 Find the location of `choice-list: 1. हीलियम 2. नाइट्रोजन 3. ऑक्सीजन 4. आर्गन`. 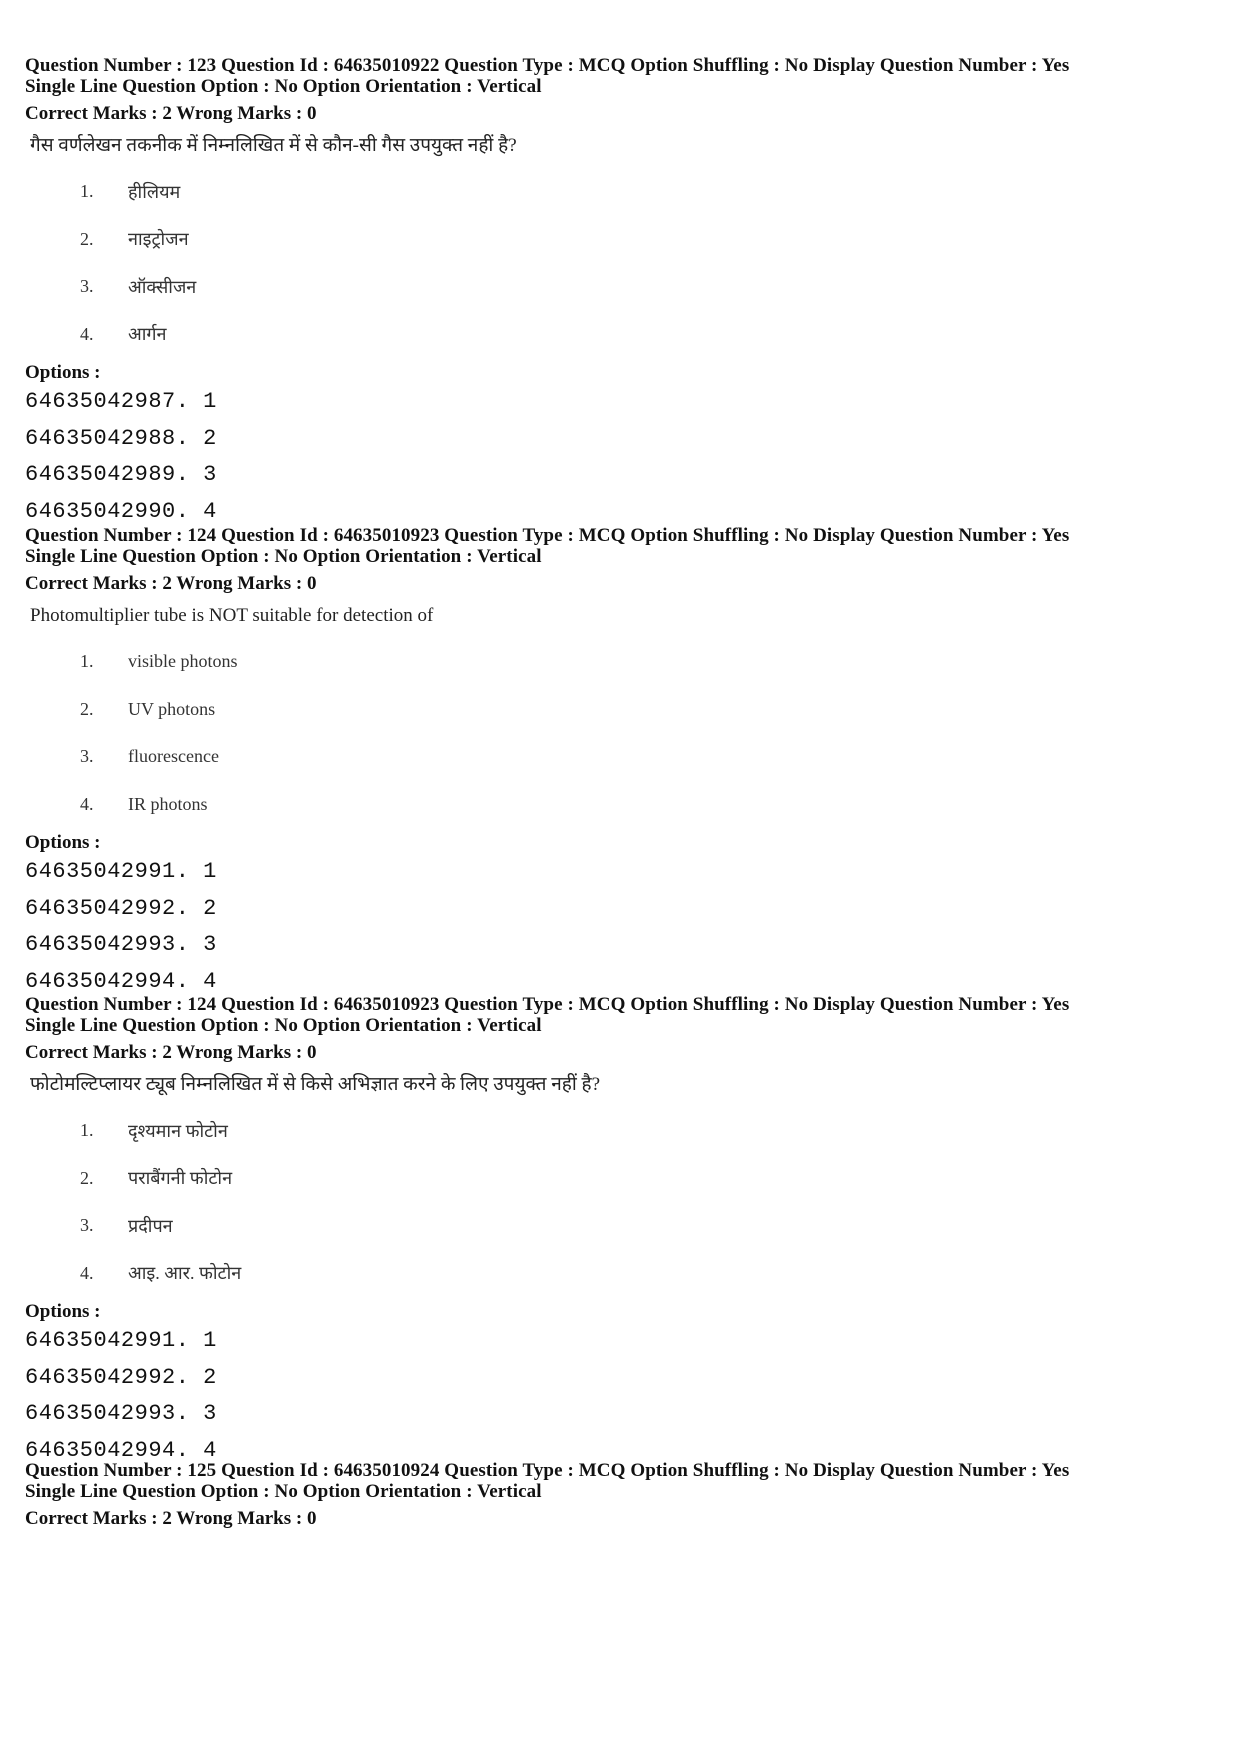

choice-list: 1. हीलियम 2. नाइट्रोजन 3. ऑक्सीजन 4. आर्गन is located at coordinates (625, 263).